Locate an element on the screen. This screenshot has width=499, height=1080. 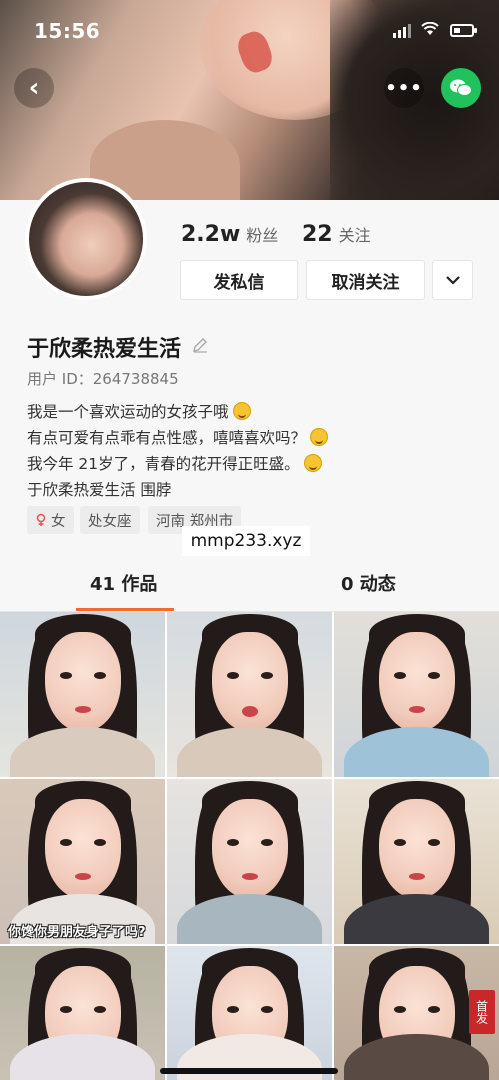
gender-tag-label: 女 is located at coordinates (58, 521).